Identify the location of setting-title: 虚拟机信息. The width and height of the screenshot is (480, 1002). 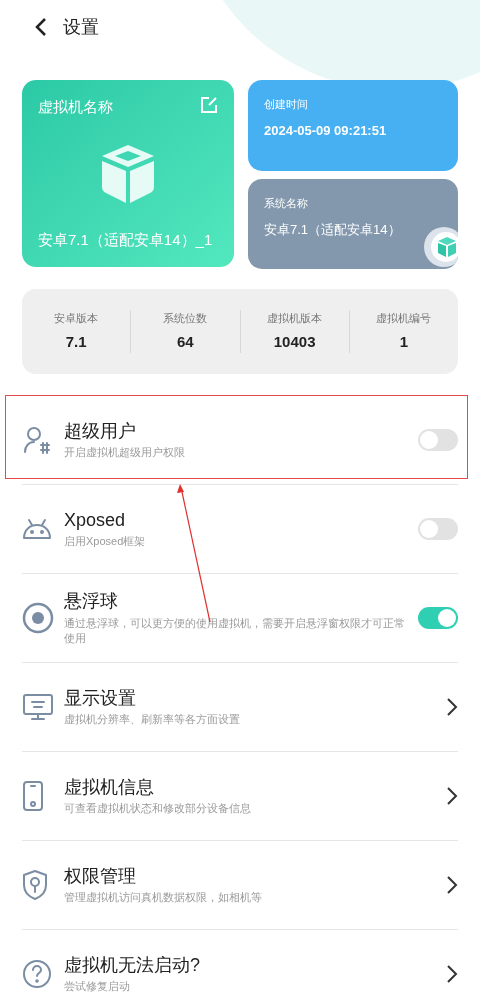
(109, 787).